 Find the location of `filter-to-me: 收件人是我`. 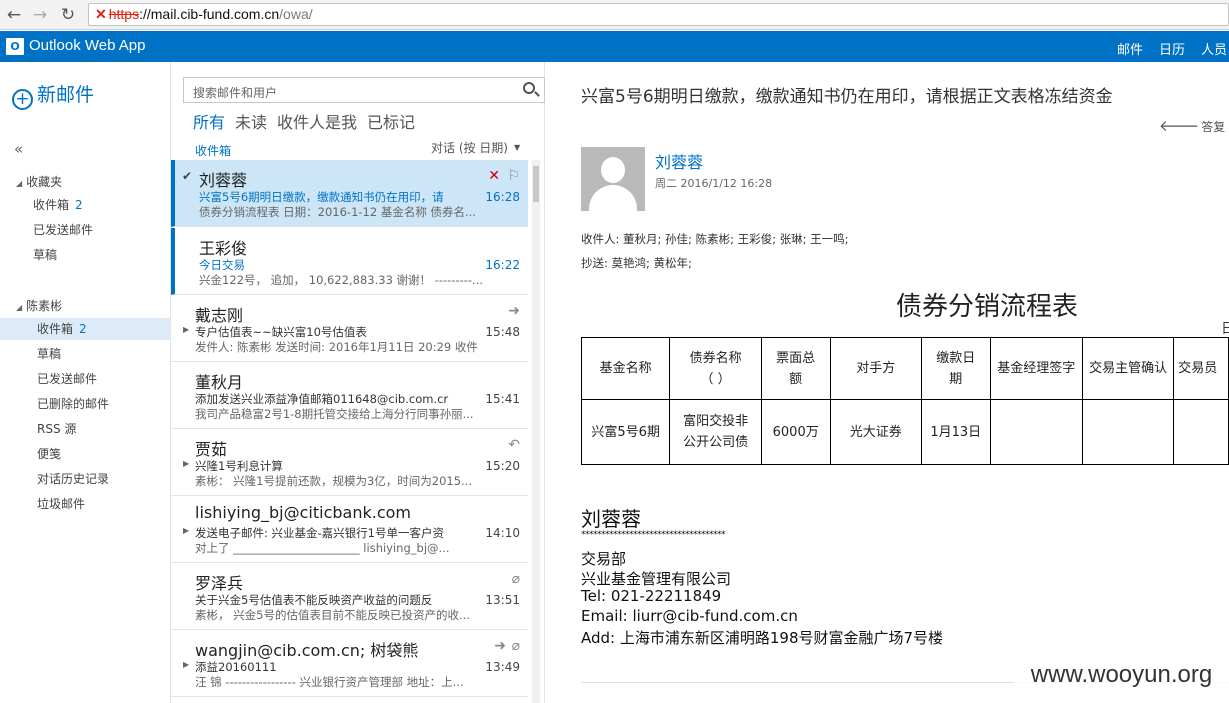

filter-to-me: 收件人是我 is located at coordinates (317, 122).